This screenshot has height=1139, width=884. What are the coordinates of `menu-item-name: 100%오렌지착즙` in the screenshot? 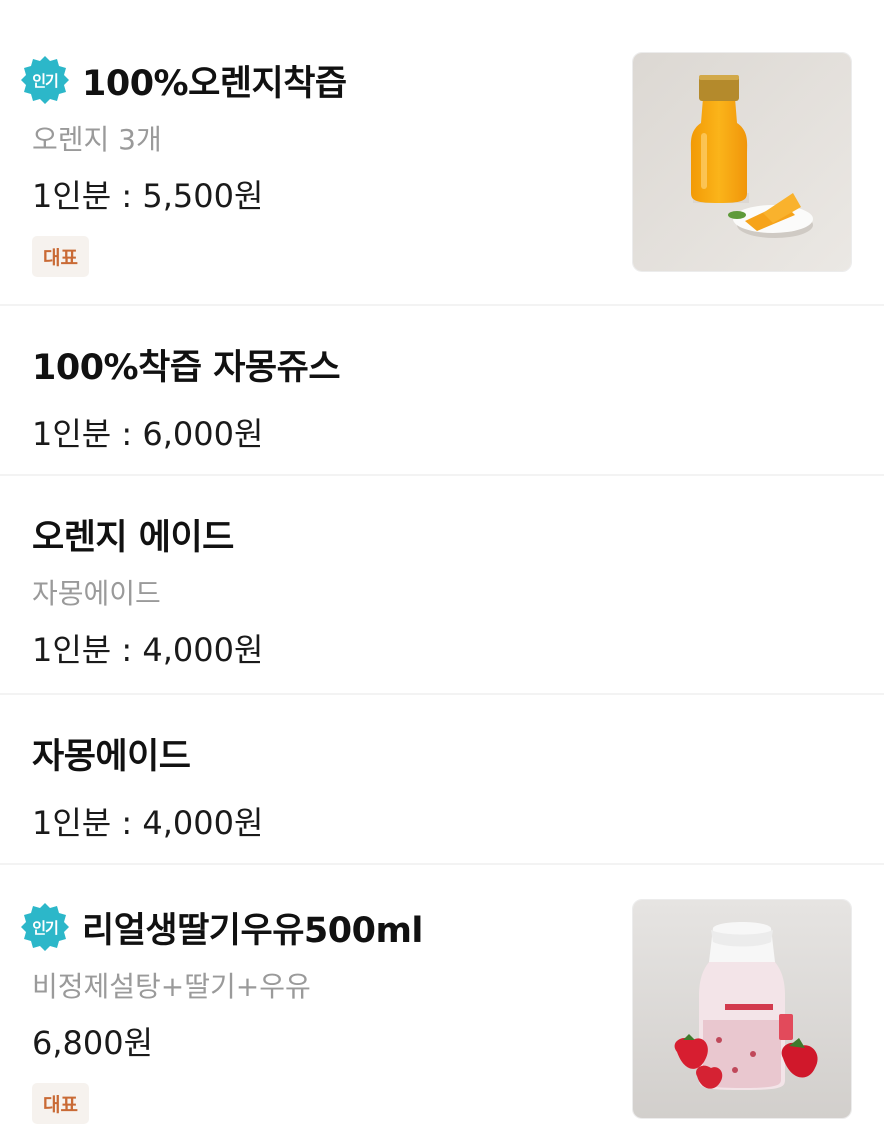 It's located at (214, 83).